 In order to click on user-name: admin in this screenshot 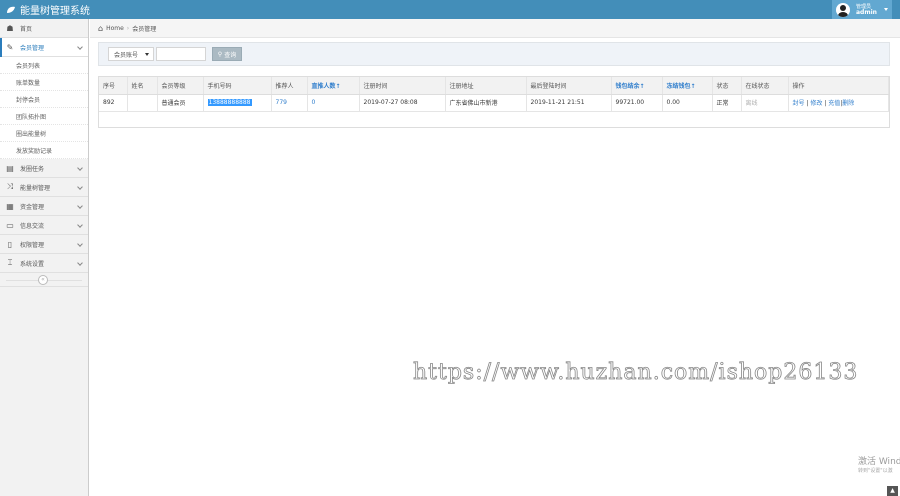, I will do `click(866, 12)`.